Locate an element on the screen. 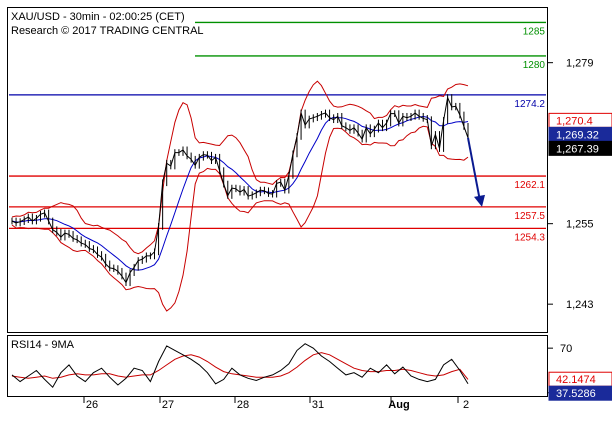  rsi-panel-frame is located at coordinates (277, 366).